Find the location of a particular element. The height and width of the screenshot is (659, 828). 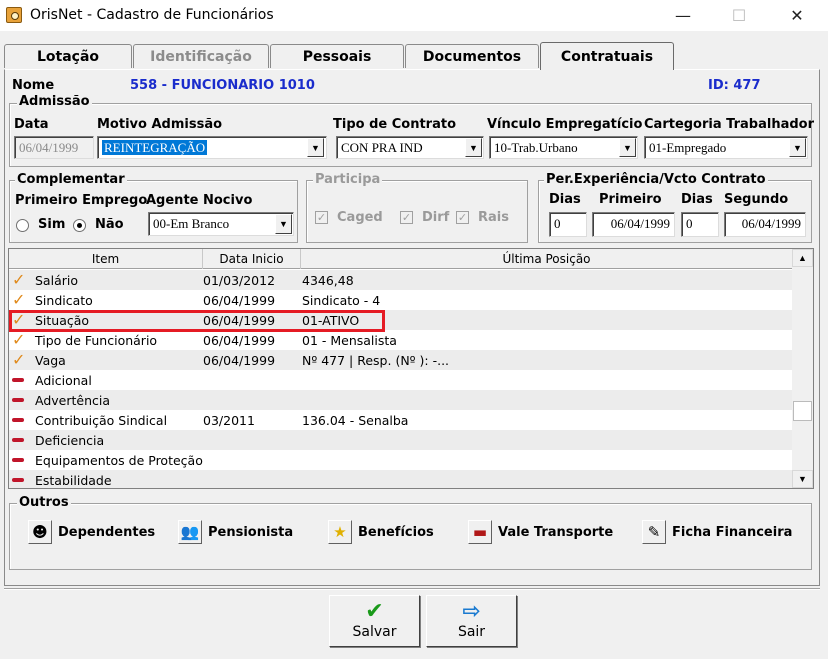

vinculo-select: 10-Trab.Urbano is located at coordinates (563, 147).